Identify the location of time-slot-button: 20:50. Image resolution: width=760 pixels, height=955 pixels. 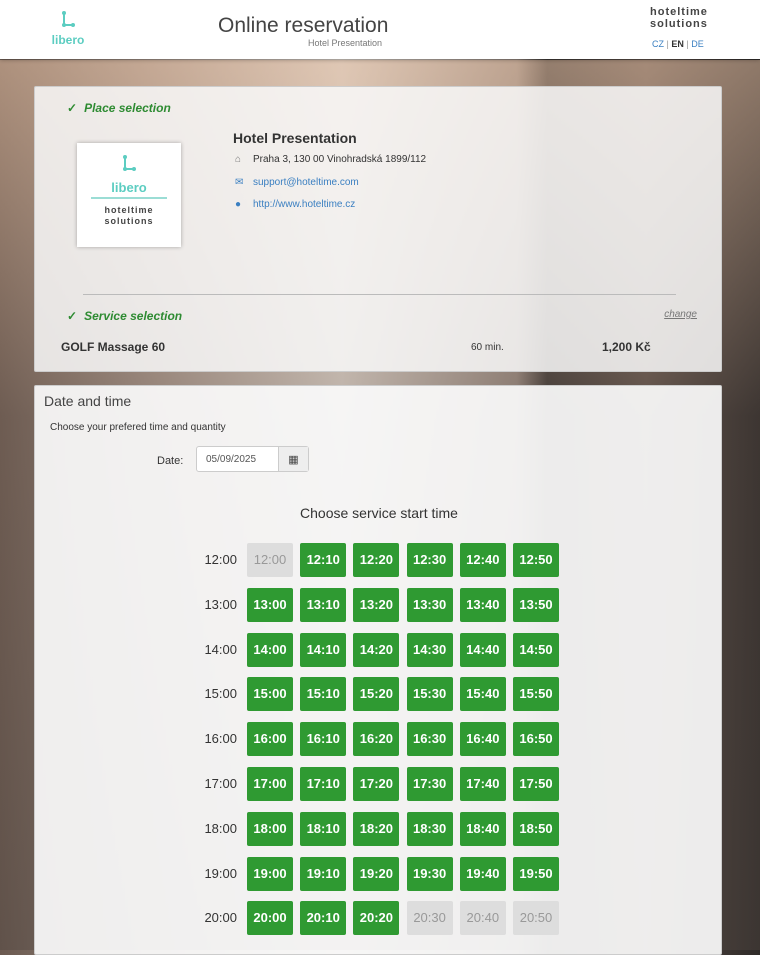
(536, 918).